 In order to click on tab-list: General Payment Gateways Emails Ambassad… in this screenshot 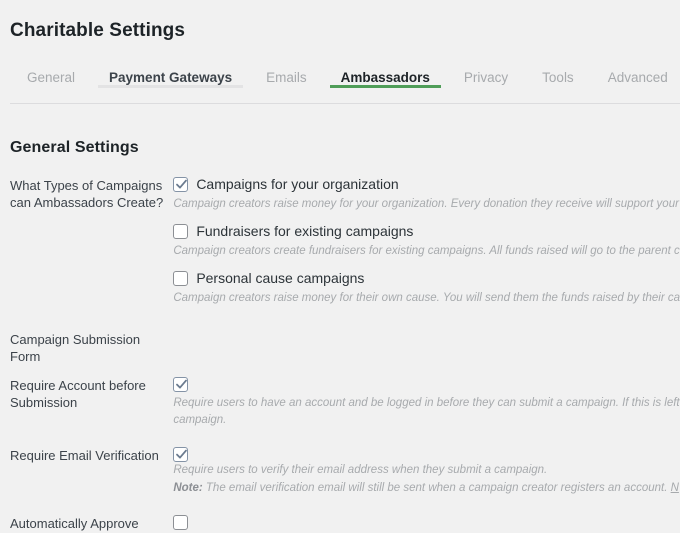, I will do `click(345, 84)`.